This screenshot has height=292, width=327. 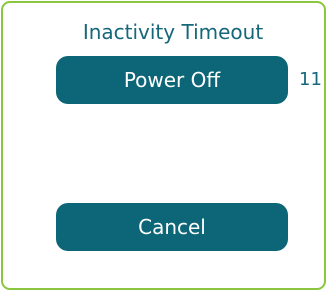 What do you see at coordinates (172, 80) in the screenshot?
I see `power-off-button: Power Off` at bounding box center [172, 80].